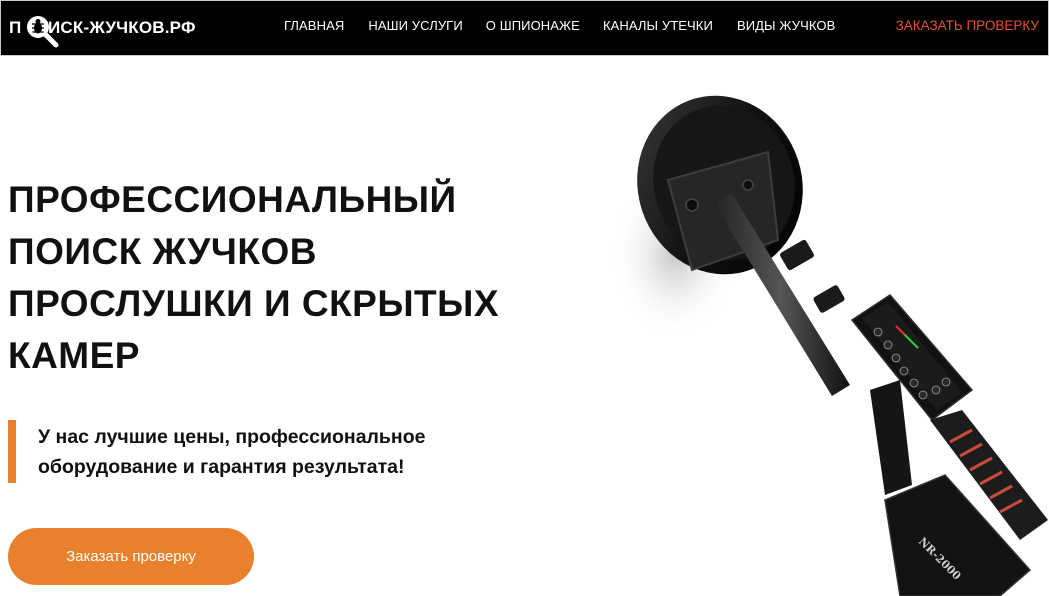 Image resolution: width=1049 pixels, height=596 pixels. Describe the element at coordinates (314, 25) in the screenshot. I see `nav-item-home: ГЛАВНАЯ` at that location.